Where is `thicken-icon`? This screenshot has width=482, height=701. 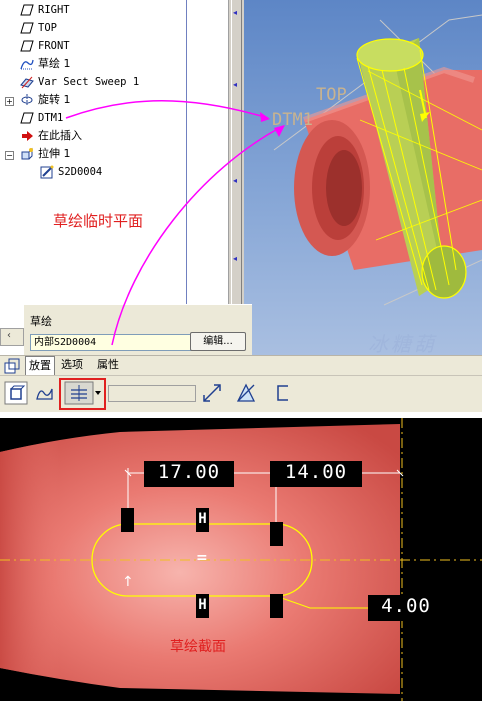 thicken-icon is located at coordinates (282, 393).